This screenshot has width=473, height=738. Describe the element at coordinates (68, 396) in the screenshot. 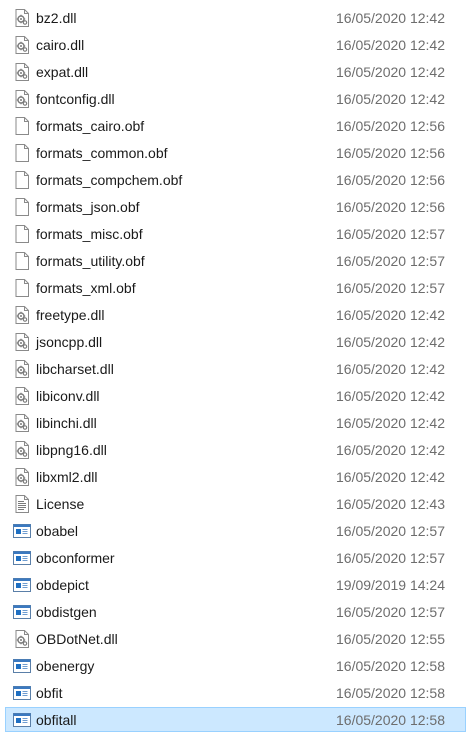

I see `file-name: libiconv.dll` at that location.